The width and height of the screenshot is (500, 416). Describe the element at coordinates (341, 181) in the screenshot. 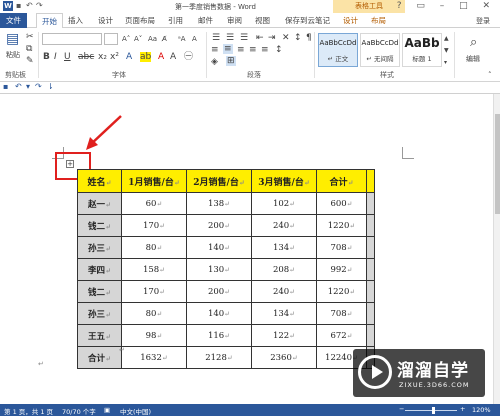

I see `header-cell: 合计↵` at that location.